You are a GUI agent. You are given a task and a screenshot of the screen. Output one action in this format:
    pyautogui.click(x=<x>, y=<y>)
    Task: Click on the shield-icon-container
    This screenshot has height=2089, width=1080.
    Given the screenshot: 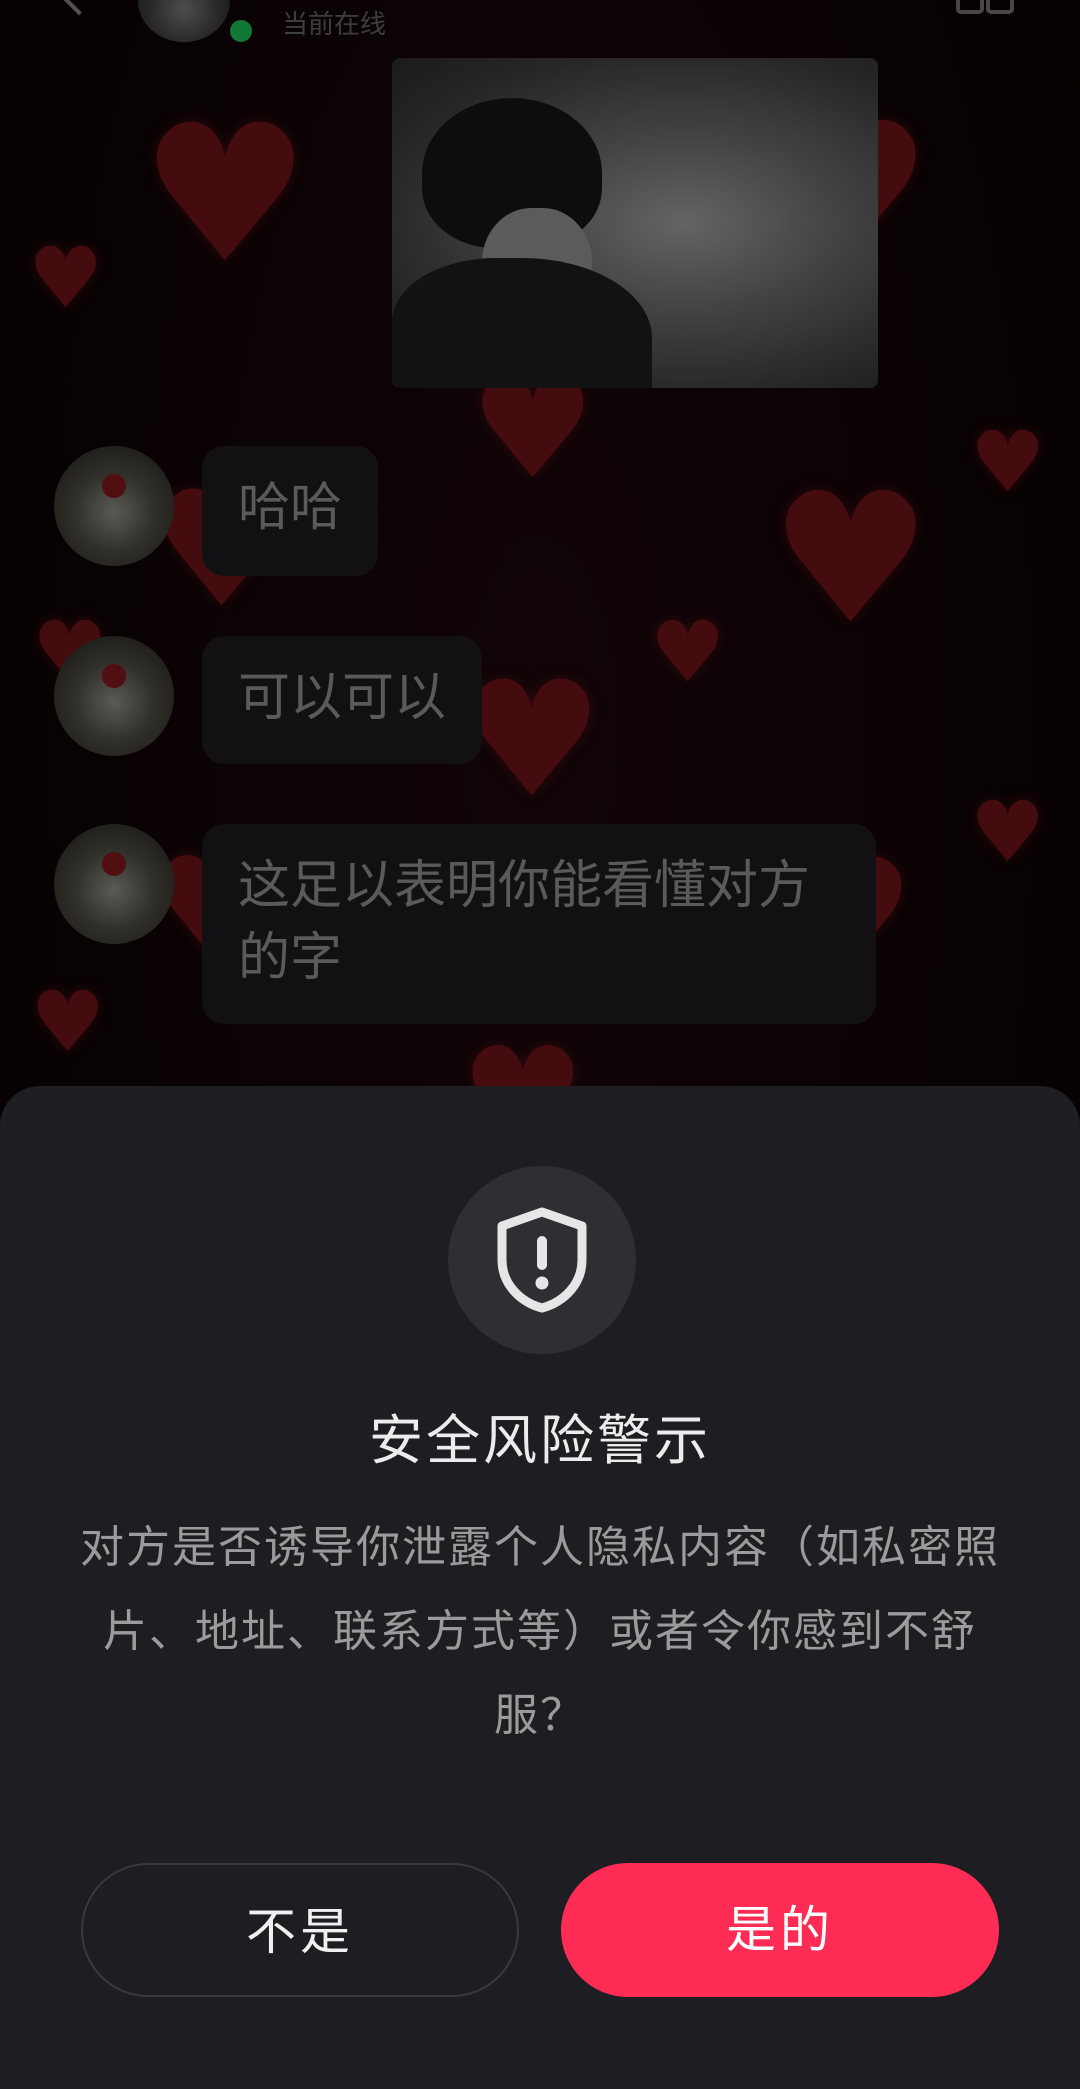 What is the action you would take?
    pyautogui.click(x=542, y=1260)
    